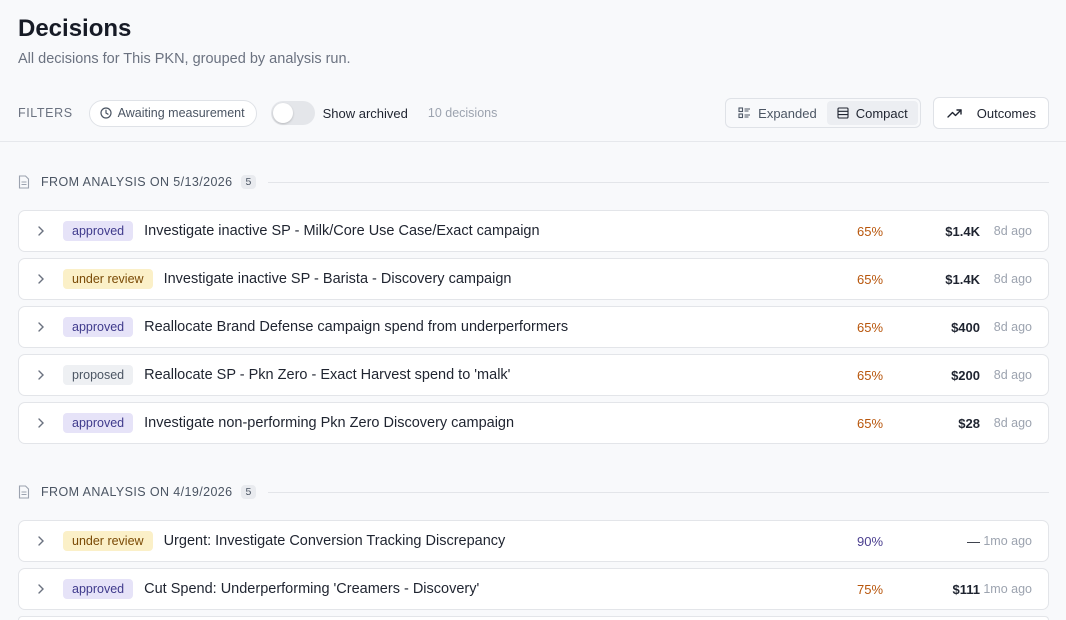  Describe the element at coordinates (75, 28) in the screenshot. I see `page-title: Decisions` at that location.